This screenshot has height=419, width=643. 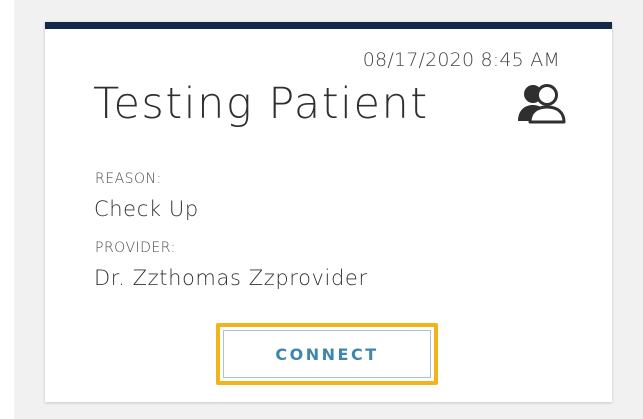 I want to click on provider-label: PROVIDER:, so click(x=135, y=248).